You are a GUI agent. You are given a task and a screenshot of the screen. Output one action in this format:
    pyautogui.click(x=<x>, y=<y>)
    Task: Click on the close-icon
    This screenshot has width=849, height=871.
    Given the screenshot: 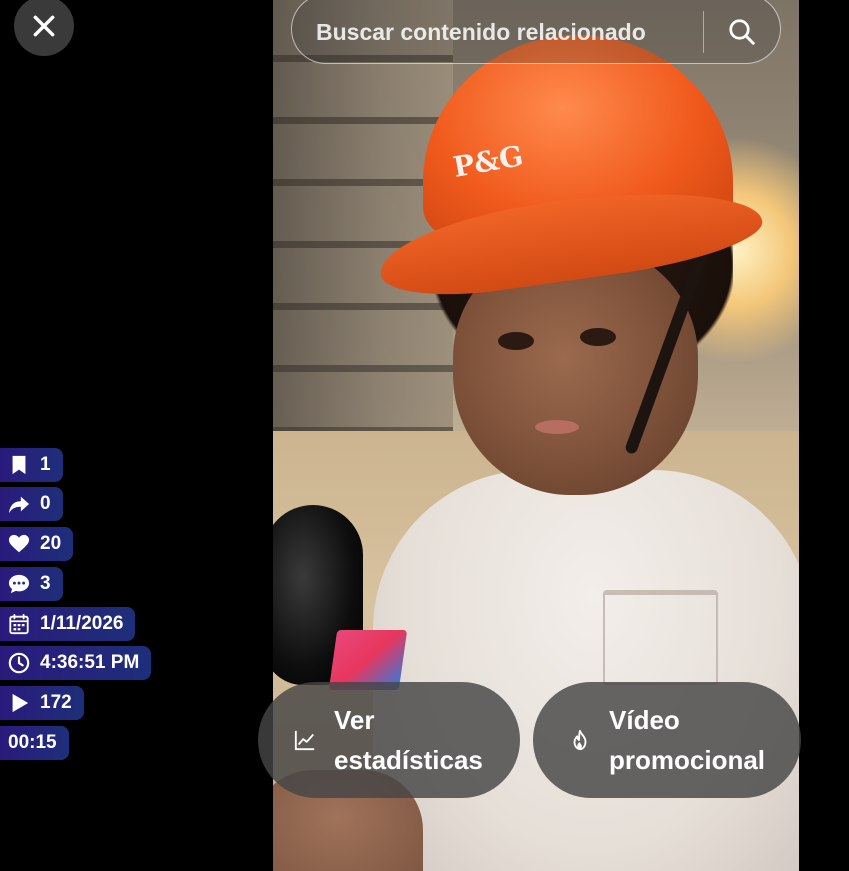 What is the action you would take?
    pyautogui.click(x=44, y=26)
    